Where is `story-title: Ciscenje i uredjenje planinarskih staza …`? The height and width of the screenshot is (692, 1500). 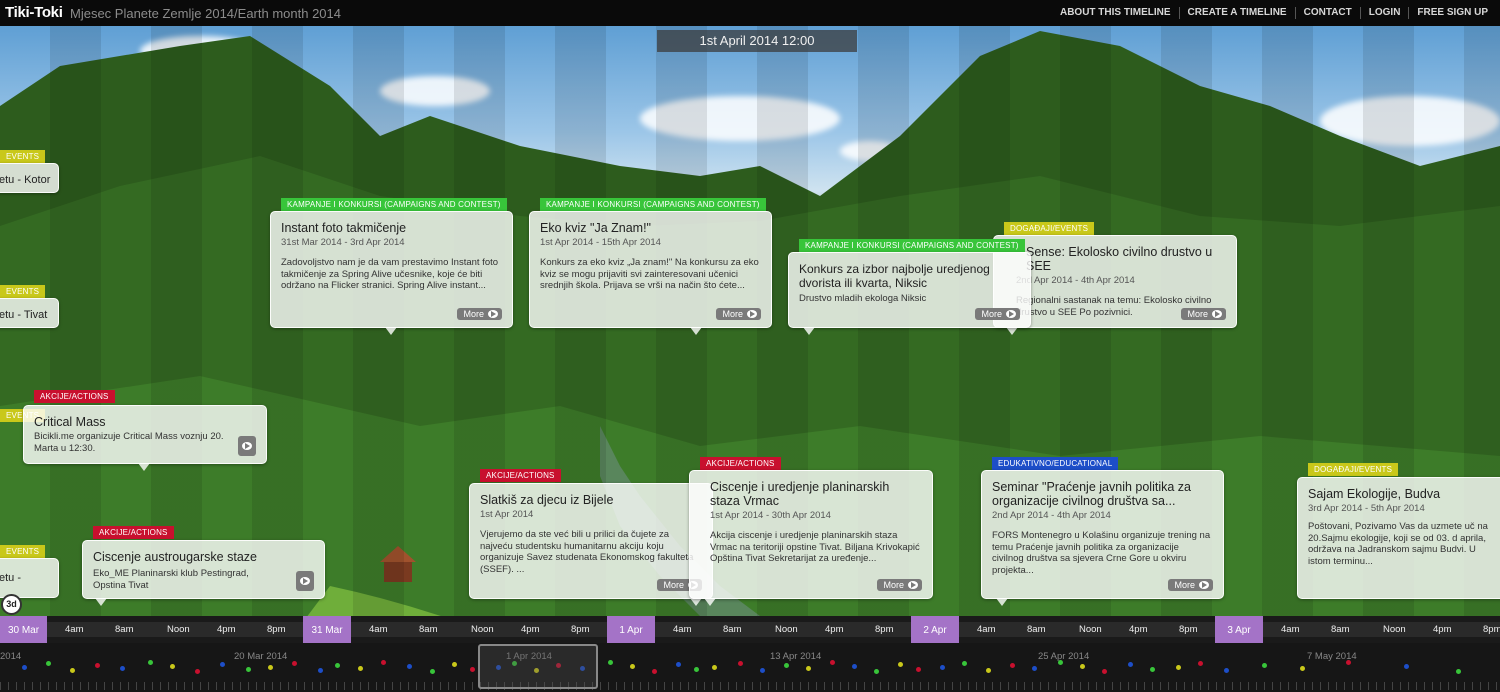 story-title: Ciscenje i uredjenje planinarskih staza … is located at coordinates (800, 494).